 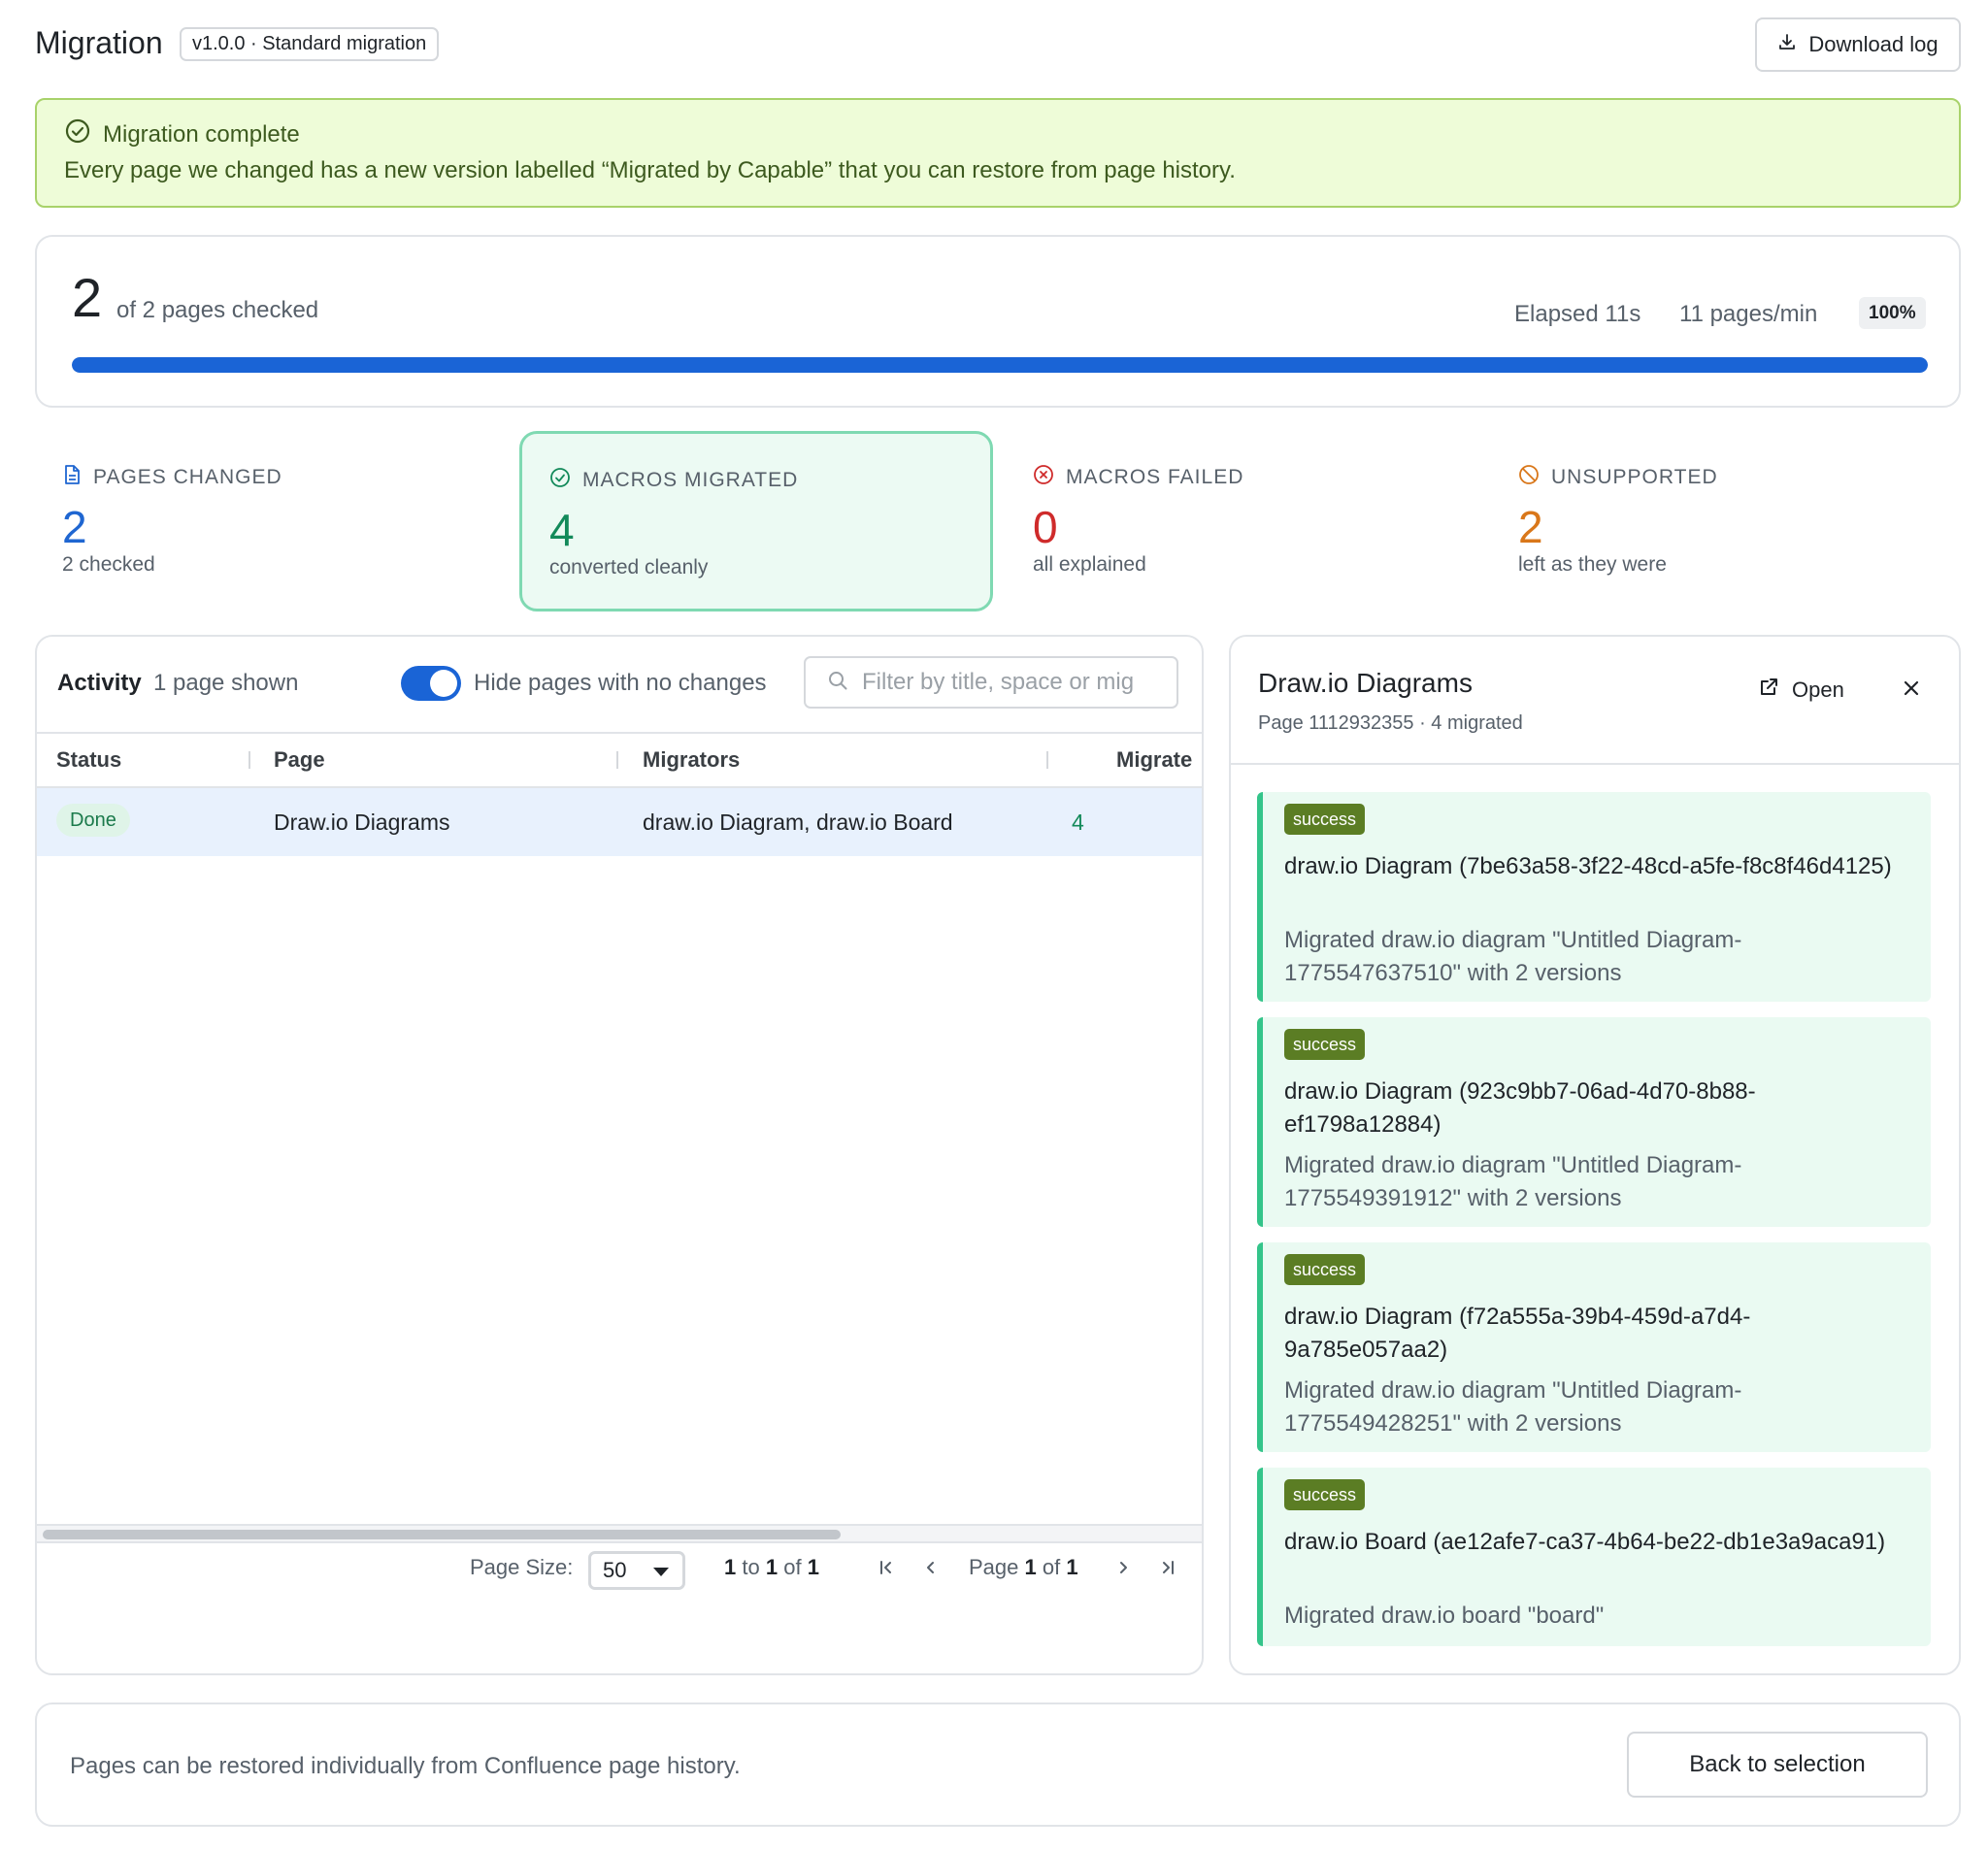 What do you see at coordinates (1167, 1568) in the screenshot?
I see `last-page-icon` at bounding box center [1167, 1568].